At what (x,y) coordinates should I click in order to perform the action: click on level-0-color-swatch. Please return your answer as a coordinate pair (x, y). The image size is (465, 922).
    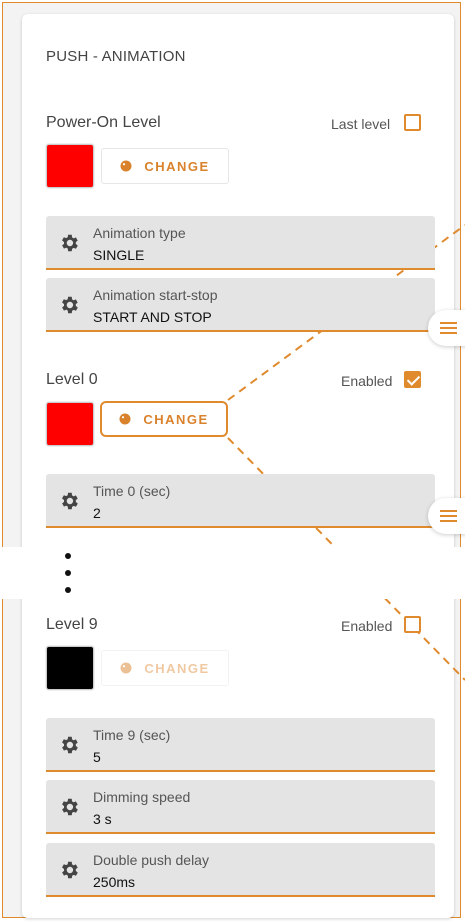
    Looking at the image, I should click on (70, 424).